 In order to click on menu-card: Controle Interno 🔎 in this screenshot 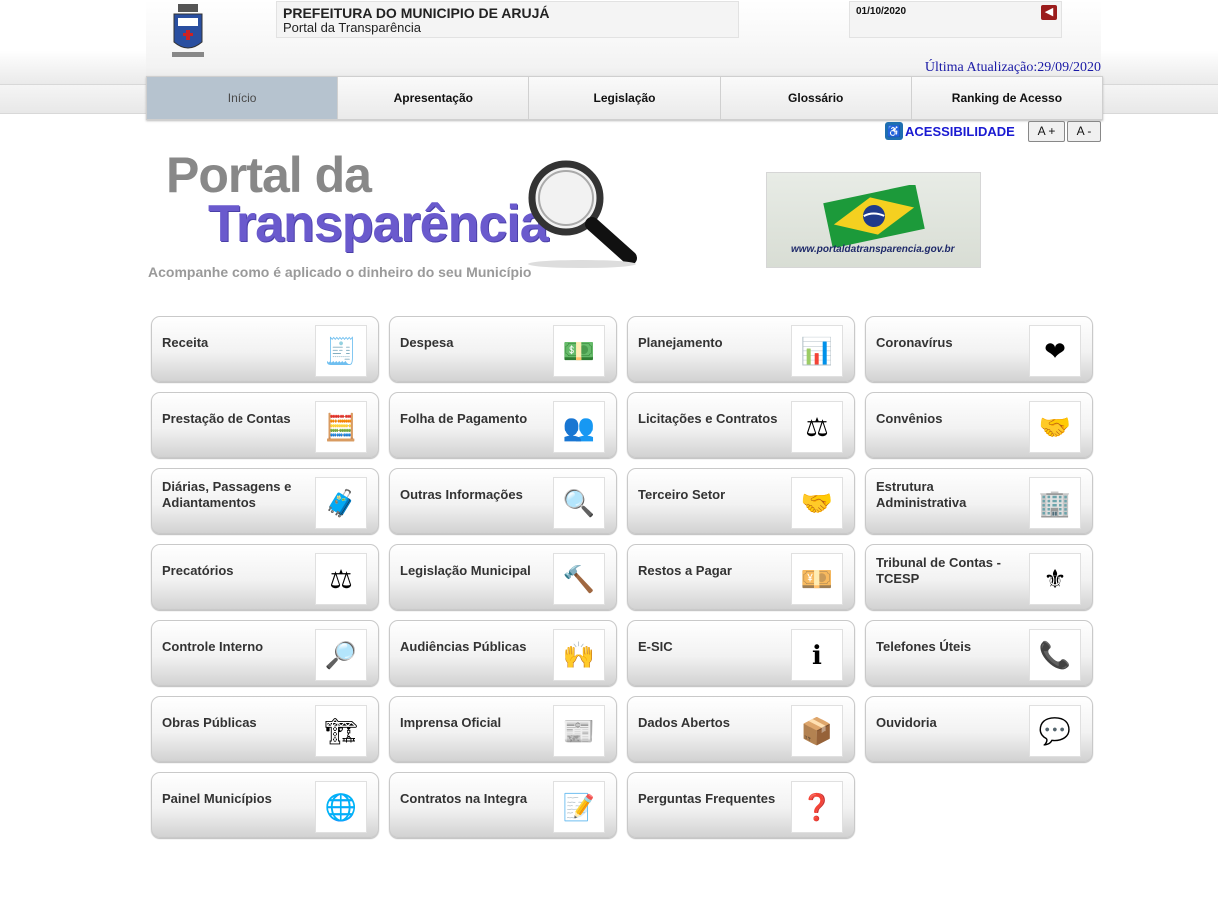, I will do `click(265, 653)`.